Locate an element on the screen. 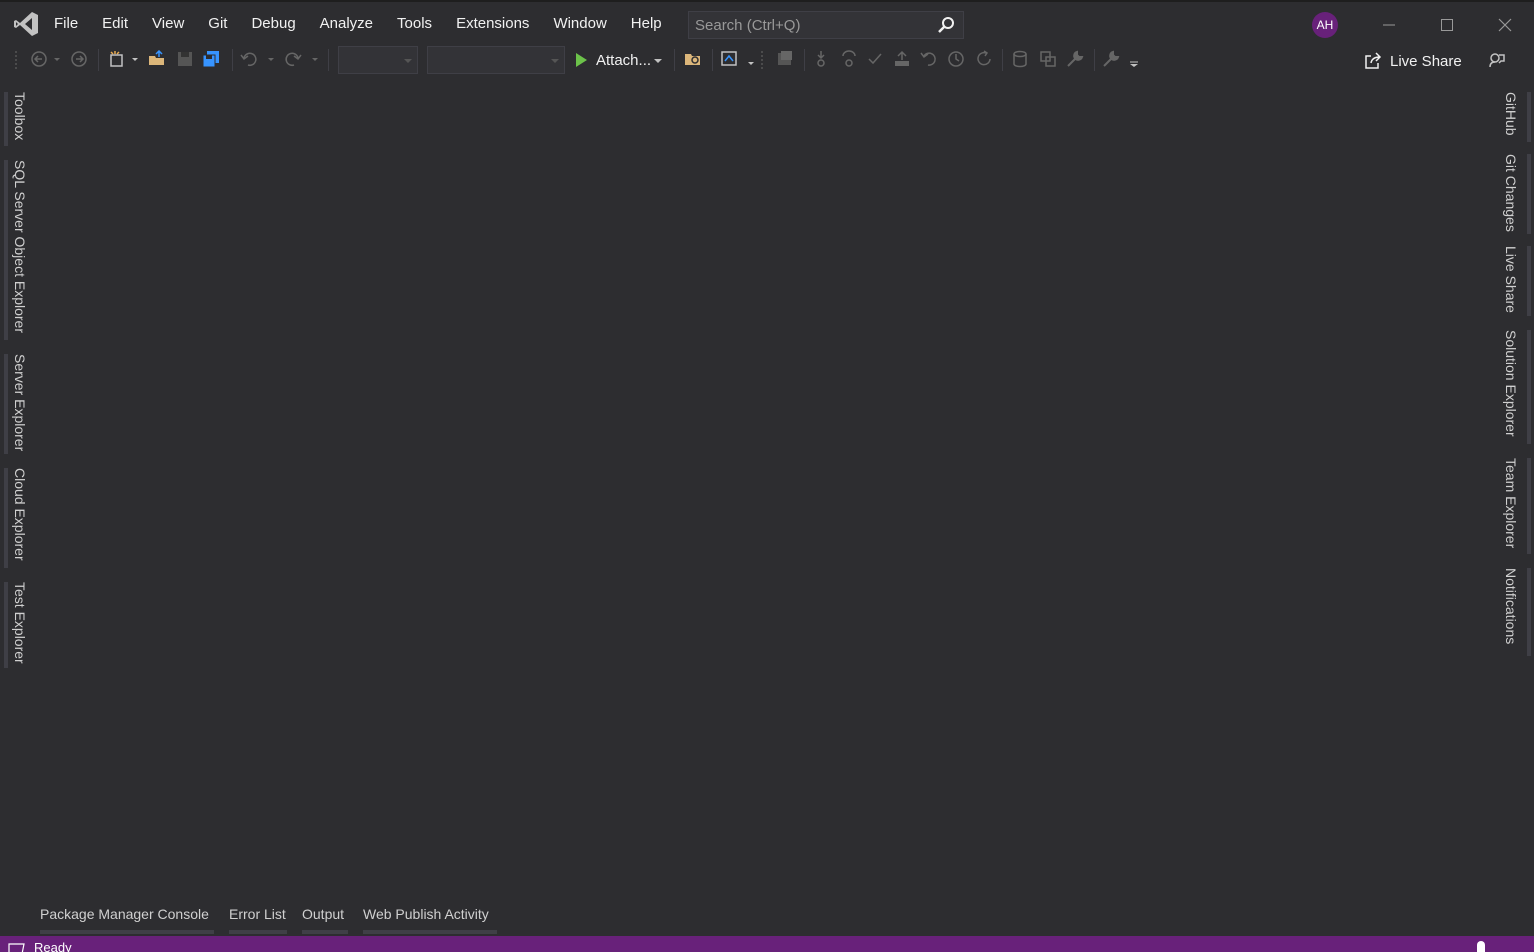 Image resolution: width=1534 pixels, height=952 pixels. tab-notifications: Notifications is located at coordinates (1511, 606).